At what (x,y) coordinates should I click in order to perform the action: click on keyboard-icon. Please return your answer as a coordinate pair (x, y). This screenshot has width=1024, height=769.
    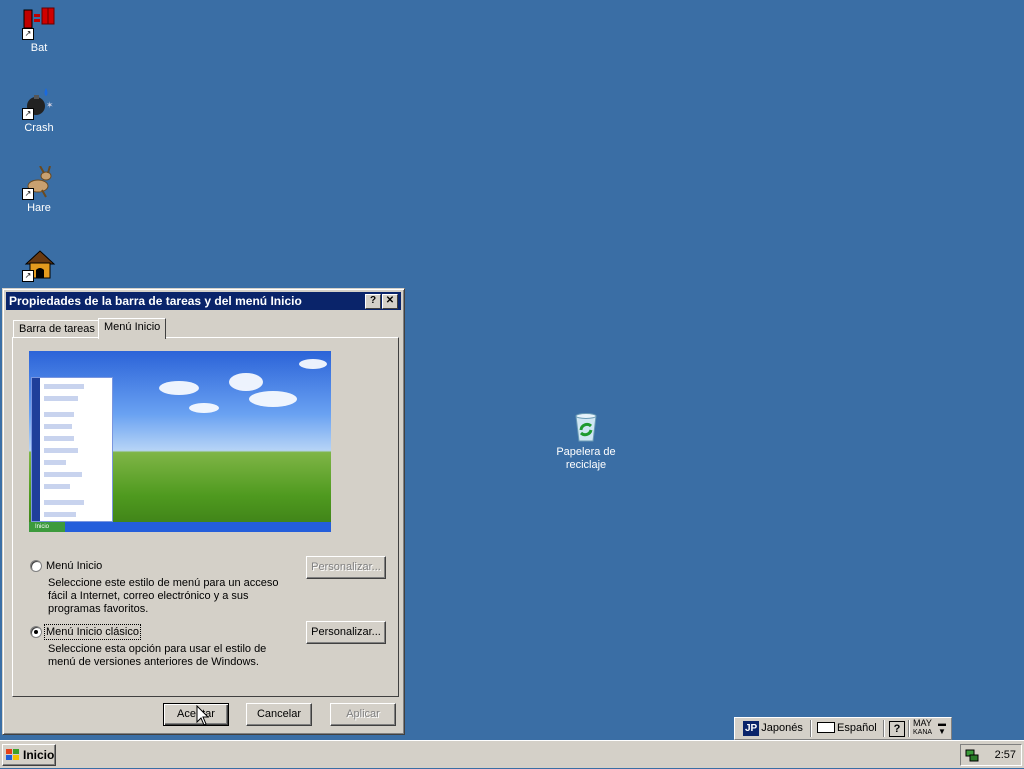
    Looking at the image, I should click on (826, 727).